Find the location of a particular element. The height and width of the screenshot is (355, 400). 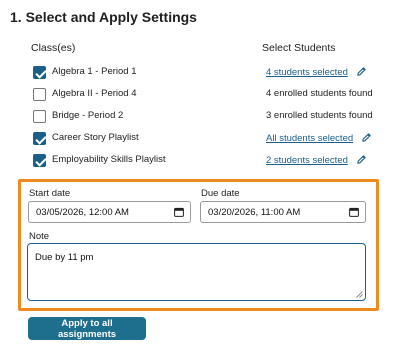

note-label: Note is located at coordinates (39, 236).